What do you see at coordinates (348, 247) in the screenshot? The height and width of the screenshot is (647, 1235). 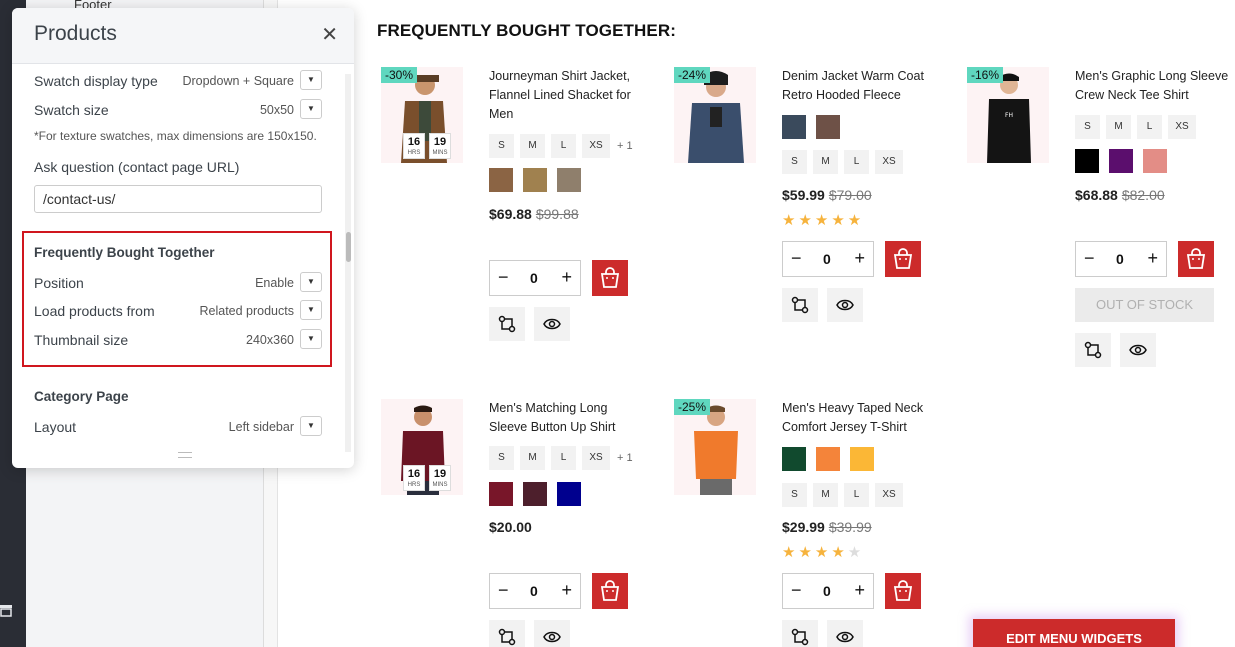 I see `panel-scroll-thumb` at bounding box center [348, 247].